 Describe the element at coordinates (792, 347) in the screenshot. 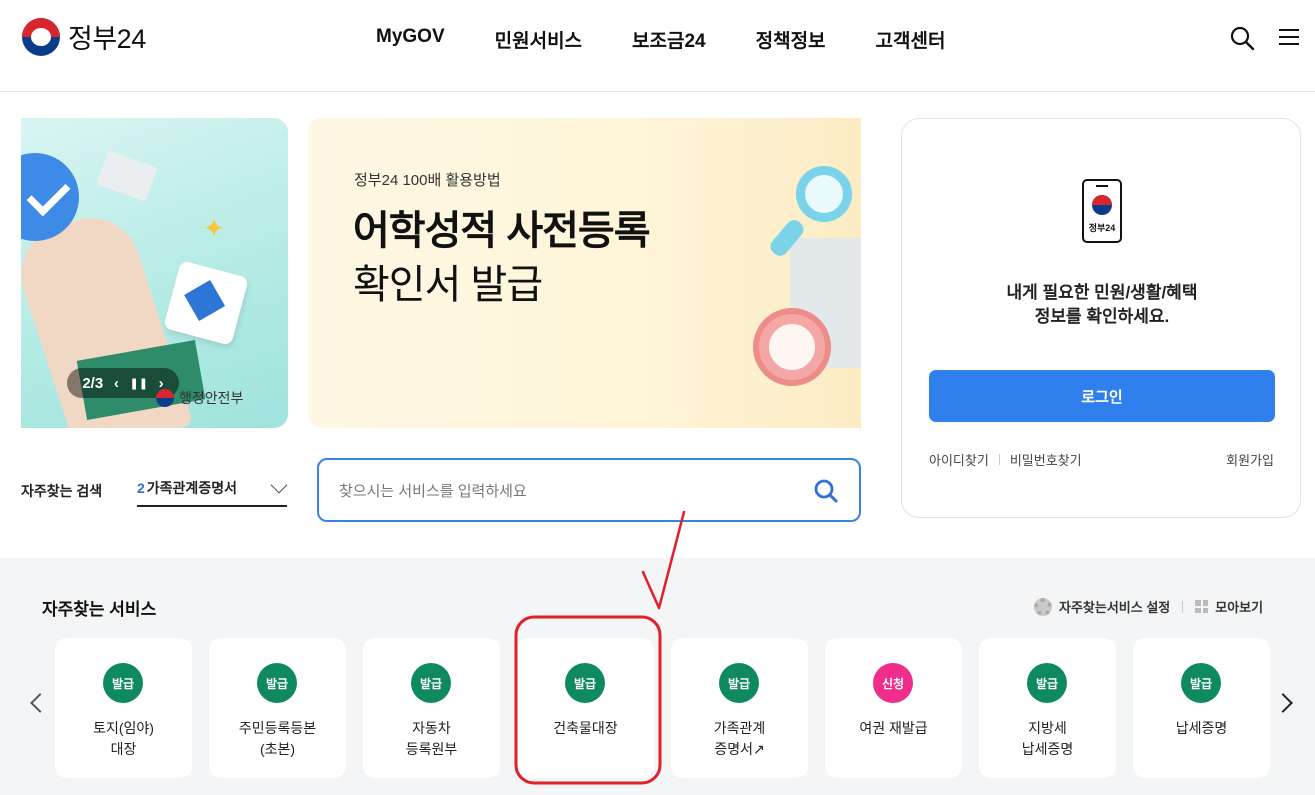

I see `alarm-clock-illustration` at that location.